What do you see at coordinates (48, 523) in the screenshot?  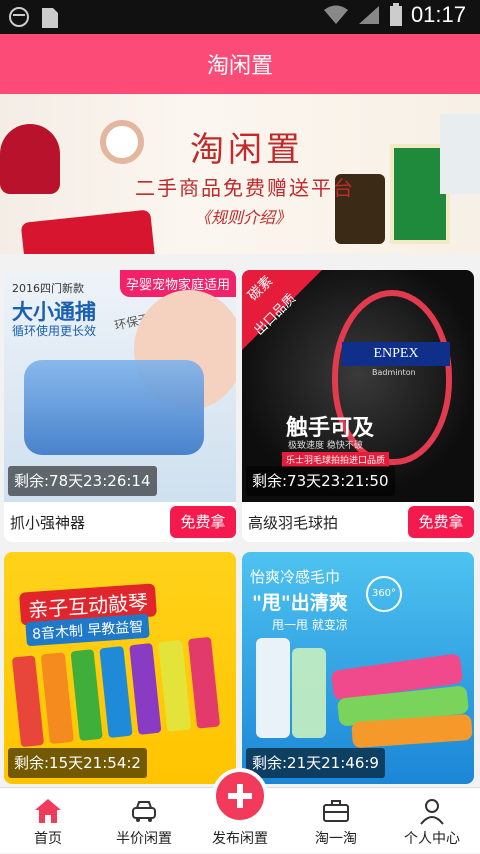 I see `product-name: 抓小强神器` at bounding box center [48, 523].